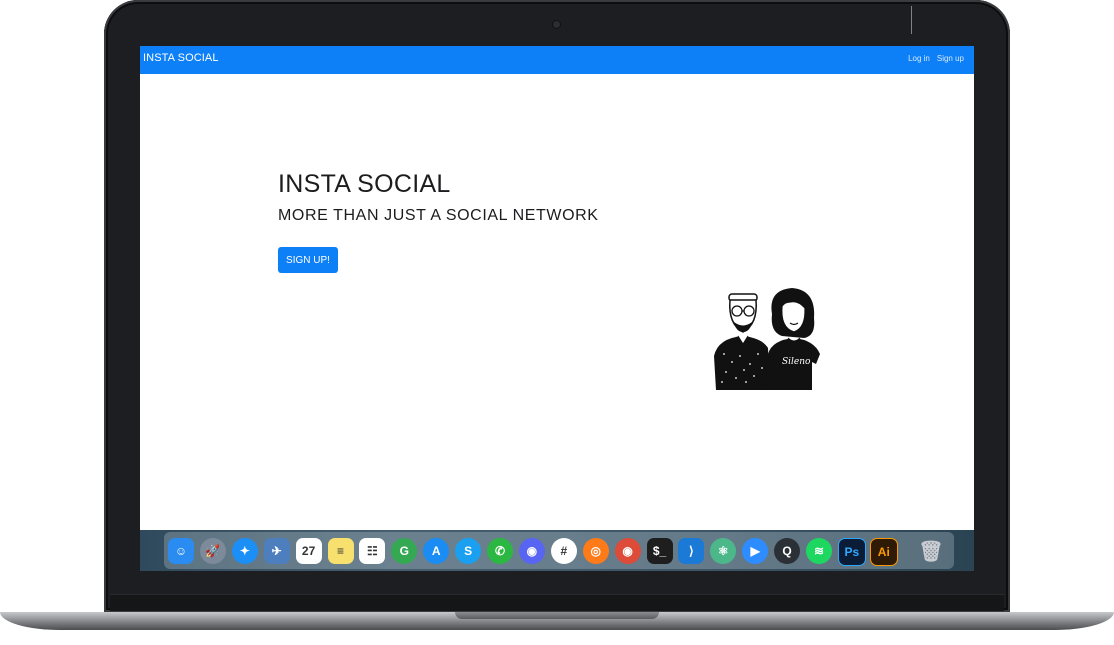 The width and height of the screenshot is (1114, 645). I want to click on signup-link: Sign up, so click(950, 58).